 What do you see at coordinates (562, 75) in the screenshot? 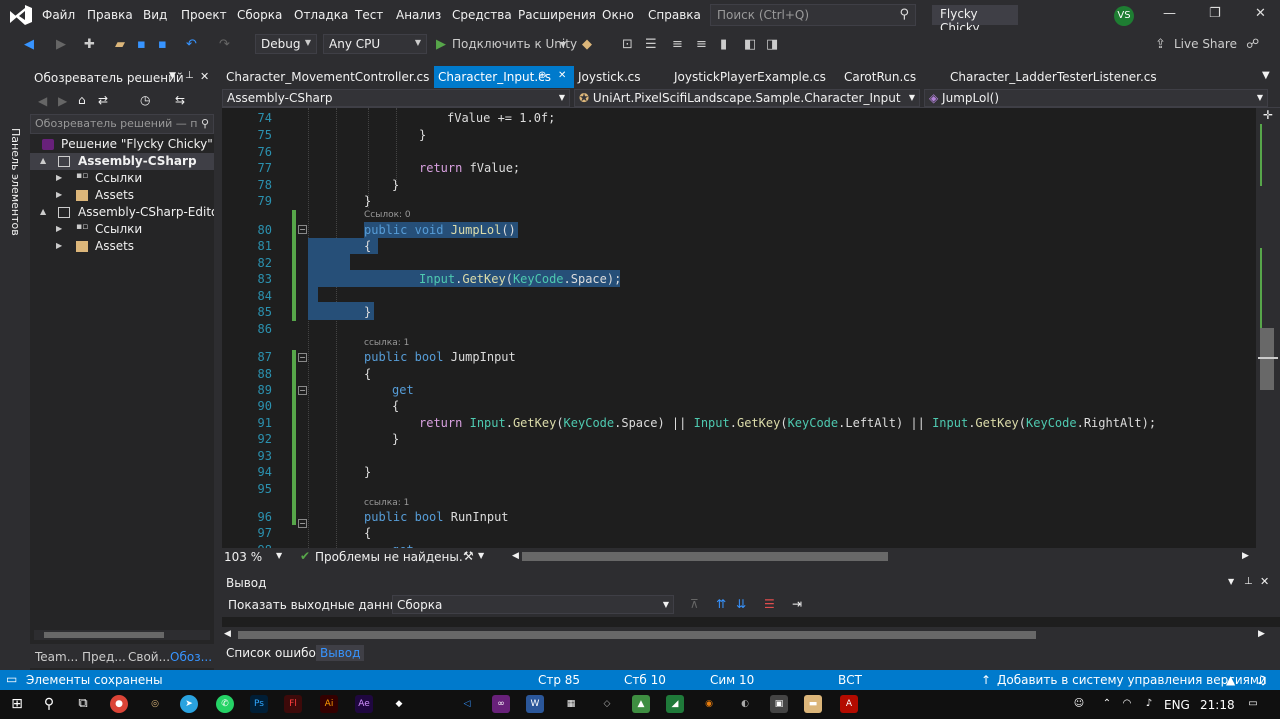
I see `close-icon: ✕` at bounding box center [562, 75].